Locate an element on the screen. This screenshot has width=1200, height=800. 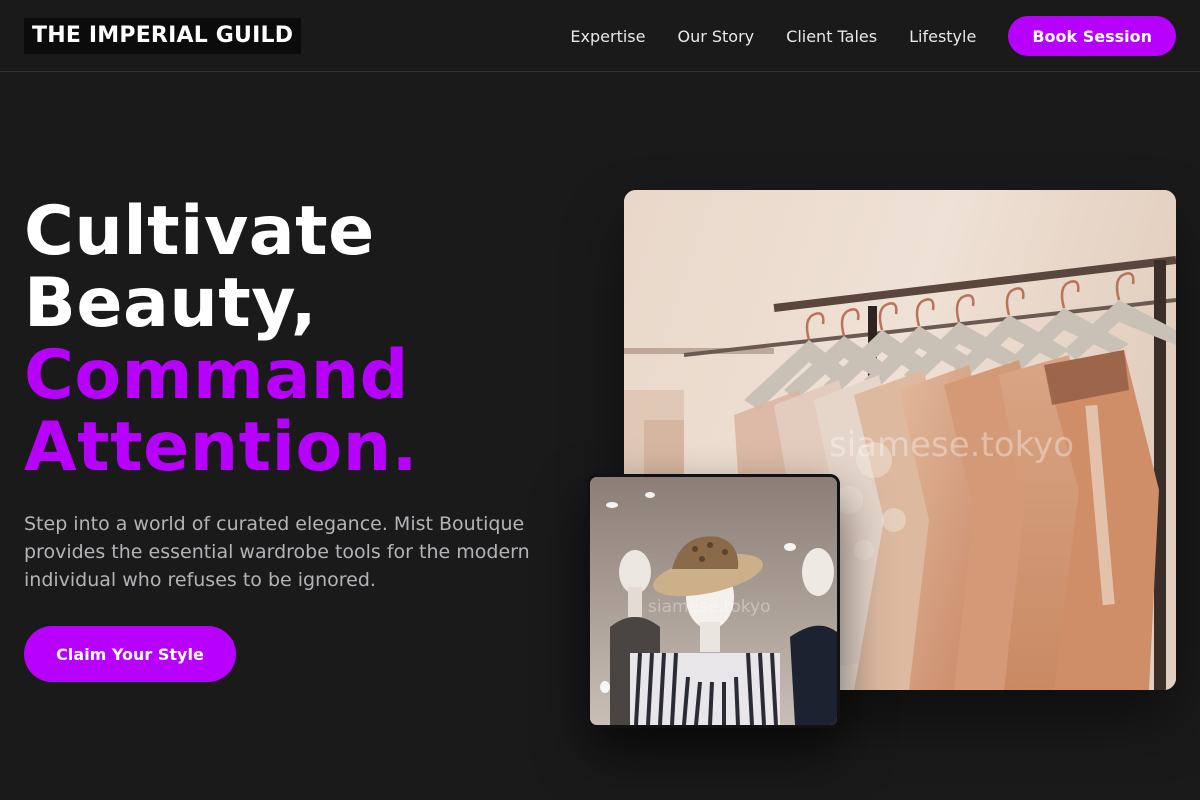
brand-logo: THE IMPERIAL GUILD is located at coordinates (163, 36).